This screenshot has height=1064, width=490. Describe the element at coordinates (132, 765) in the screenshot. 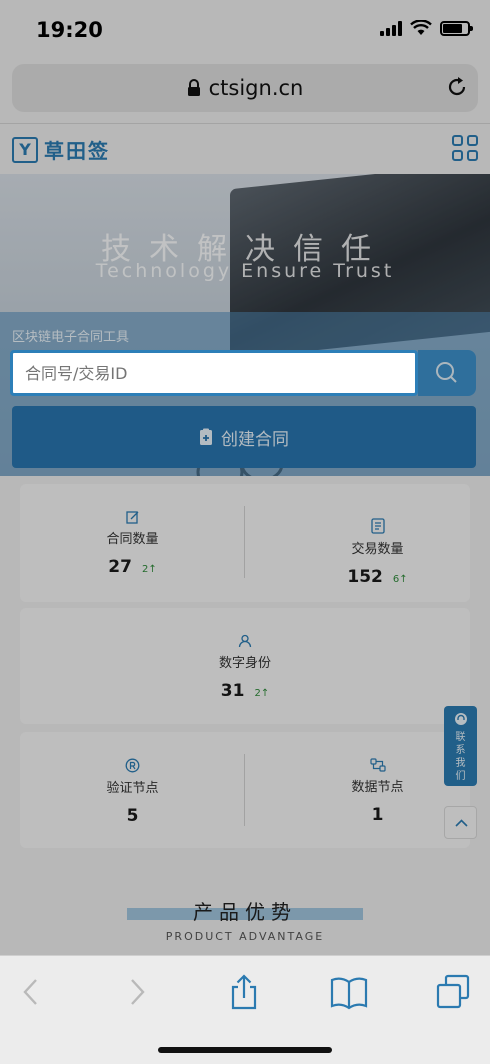

I see `registered-icon` at that location.